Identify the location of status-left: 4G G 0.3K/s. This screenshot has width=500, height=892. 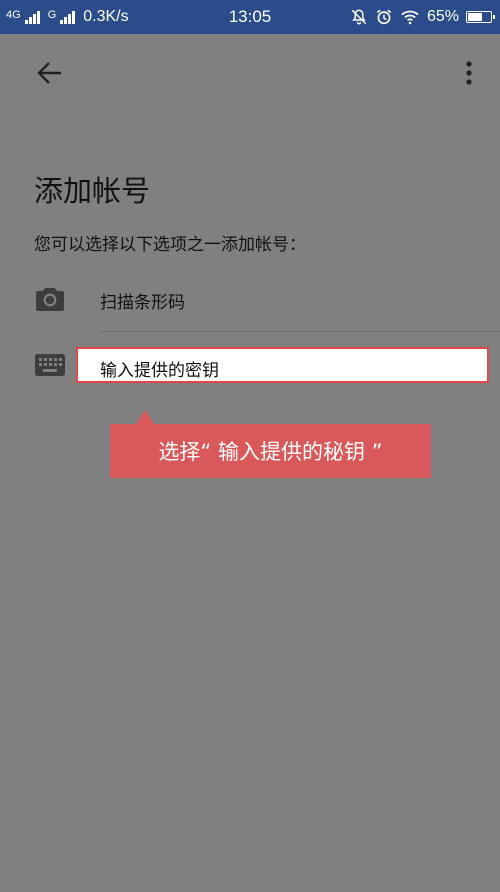
(67, 17).